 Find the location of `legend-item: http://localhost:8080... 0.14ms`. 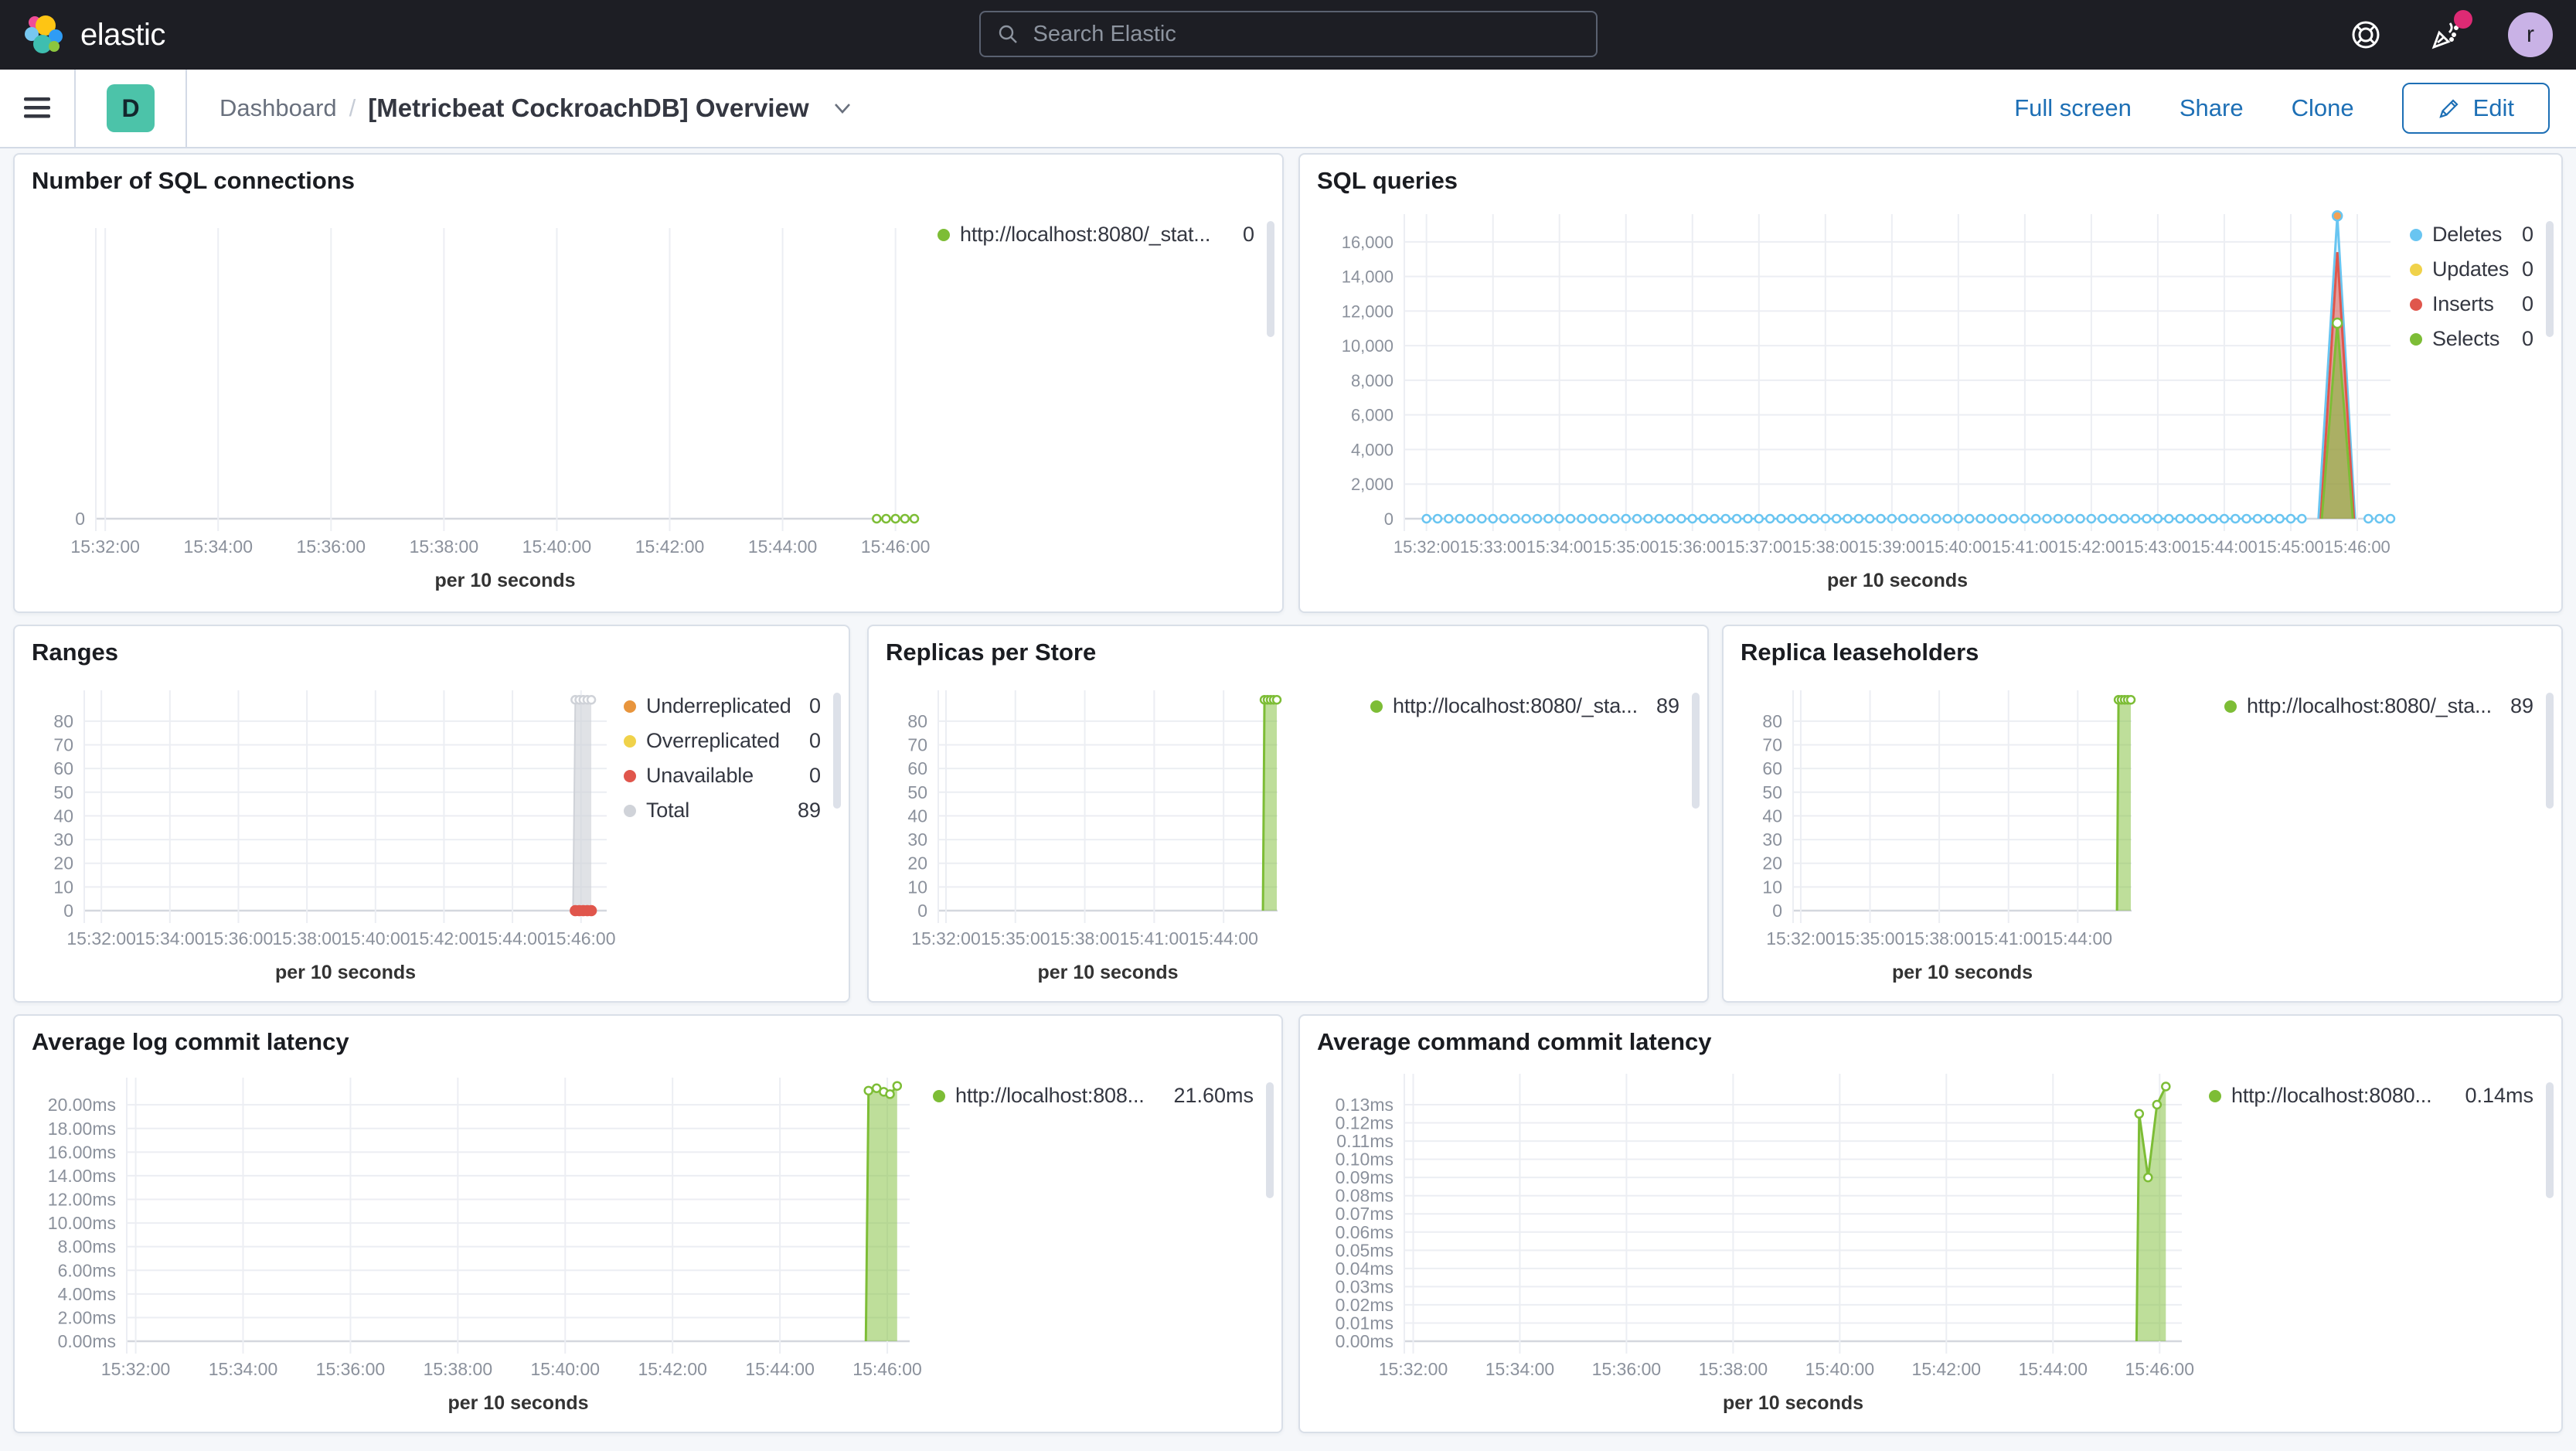

legend-item: http://localhost:8080... 0.14ms is located at coordinates (2371, 1096).